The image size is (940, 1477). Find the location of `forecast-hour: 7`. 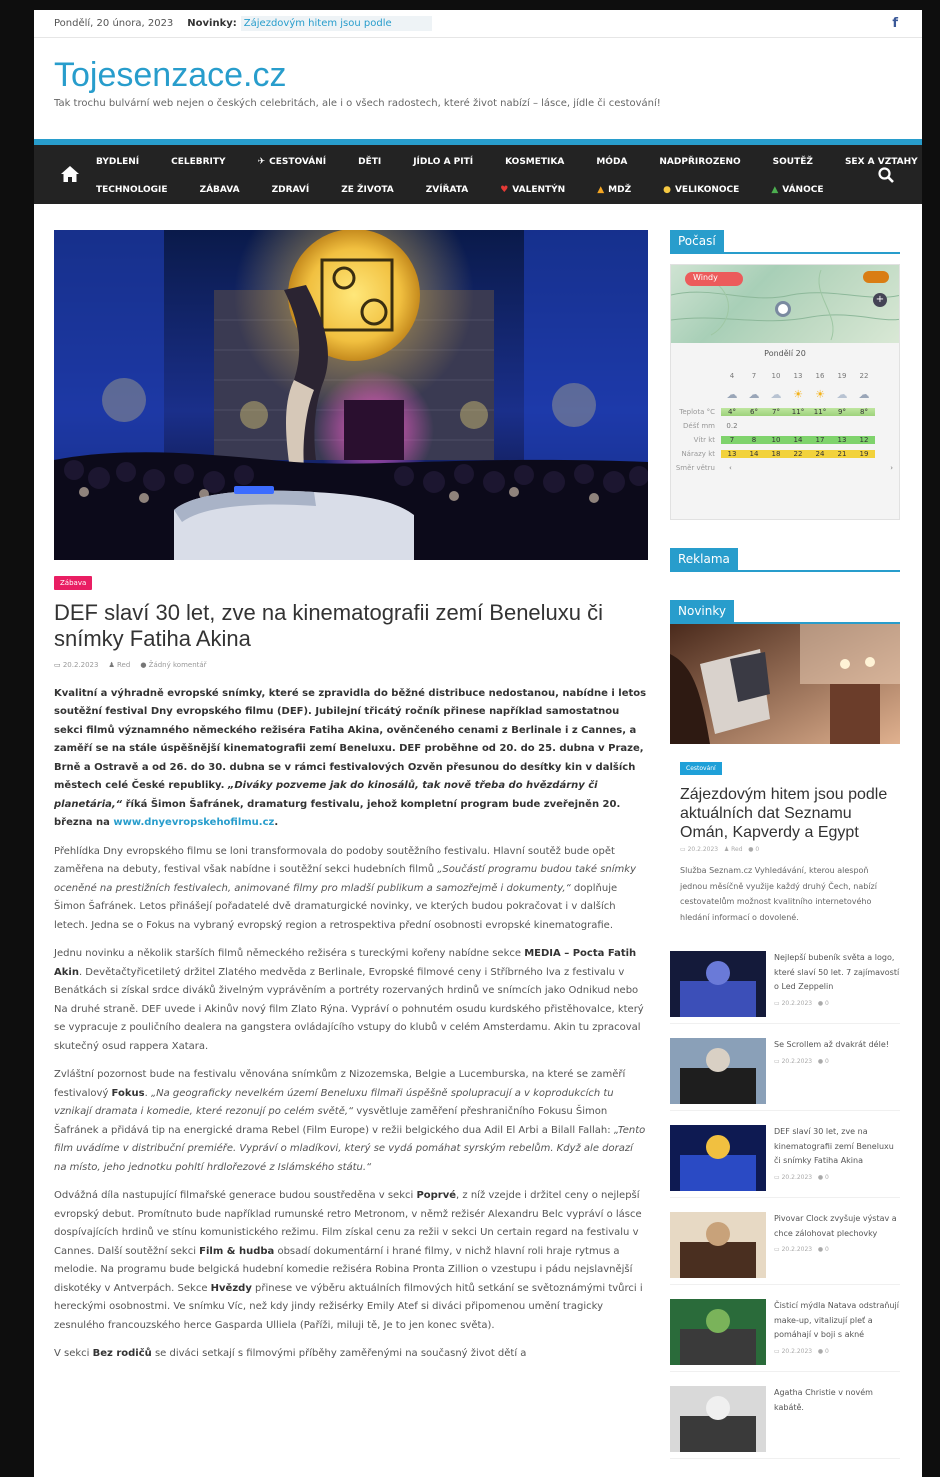

forecast-hour: 7 is located at coordinates (754, 376).